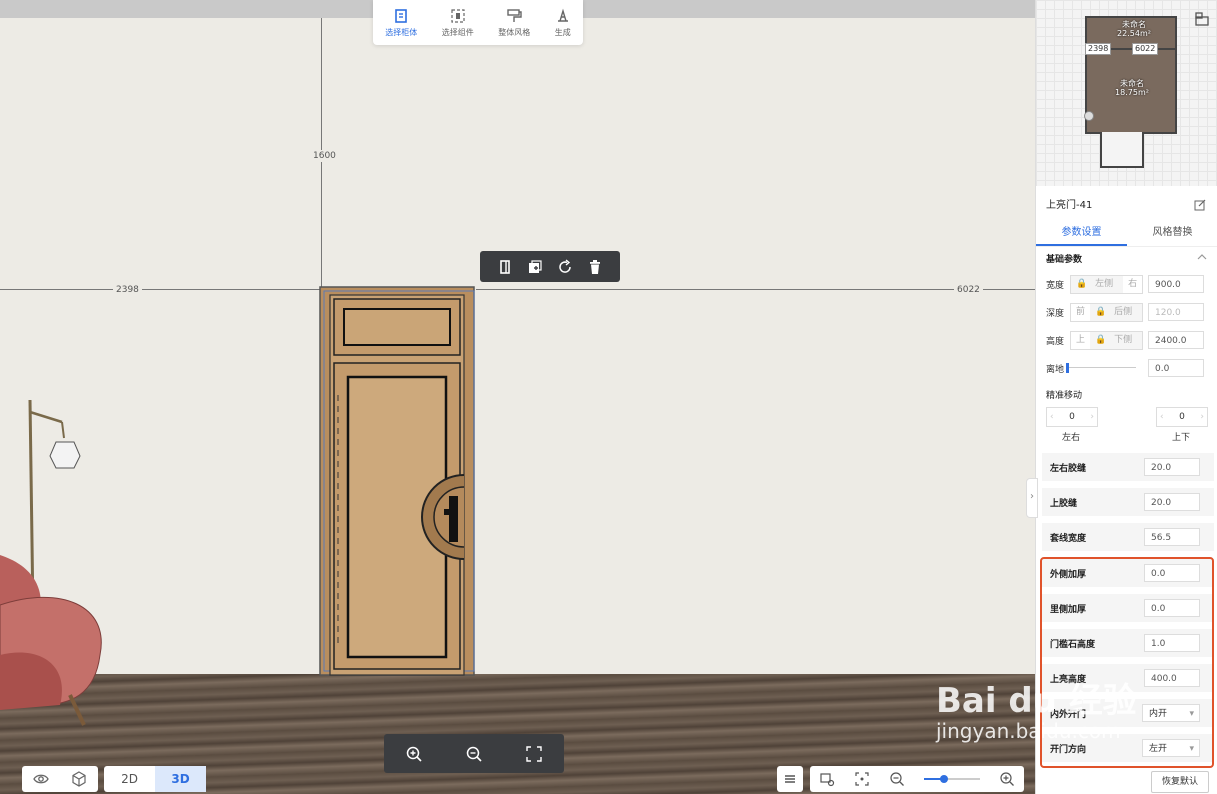 This screenshot has height=794, width=1217. I want to click on move-lr-label: 左右, so click(1071, 438).